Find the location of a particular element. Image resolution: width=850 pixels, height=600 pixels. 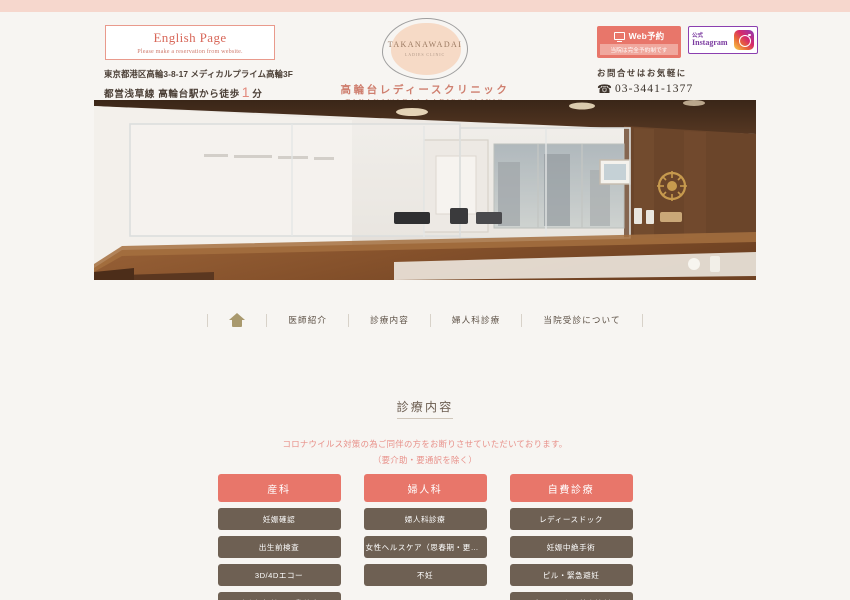

web-reservation-button: Web予約 当院は完全予約制です is located at coordinates (639, 42).